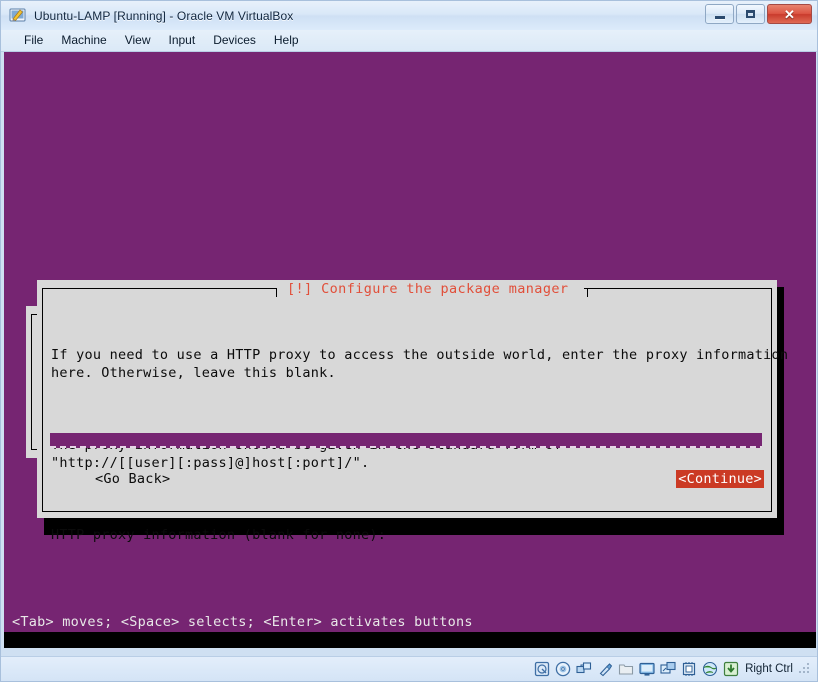 The image size is (818, 682). I want to click on globe-icon, so click(710, 669).